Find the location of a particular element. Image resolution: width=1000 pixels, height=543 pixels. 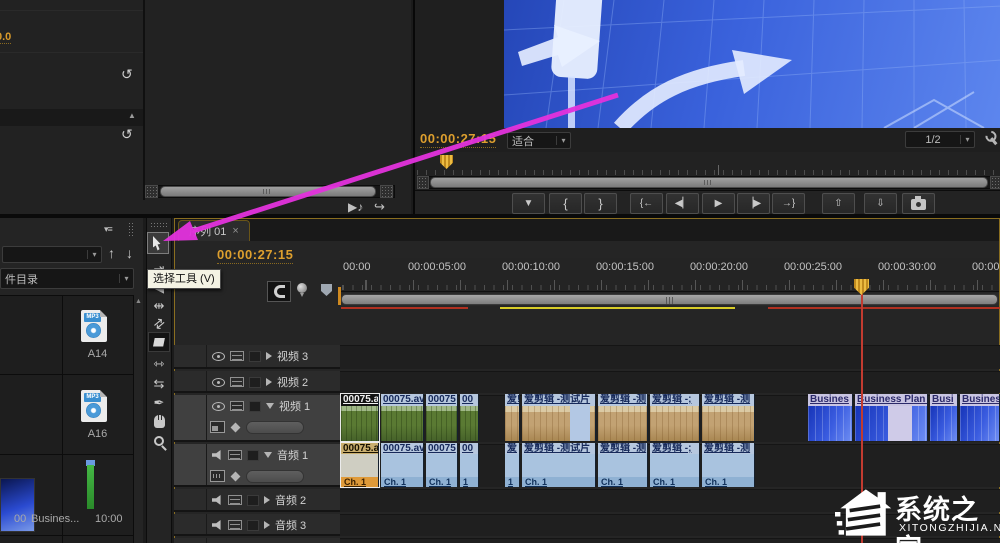

monitor-resolution-select: 1/2 ▾ is located at coordinates (940, 139).